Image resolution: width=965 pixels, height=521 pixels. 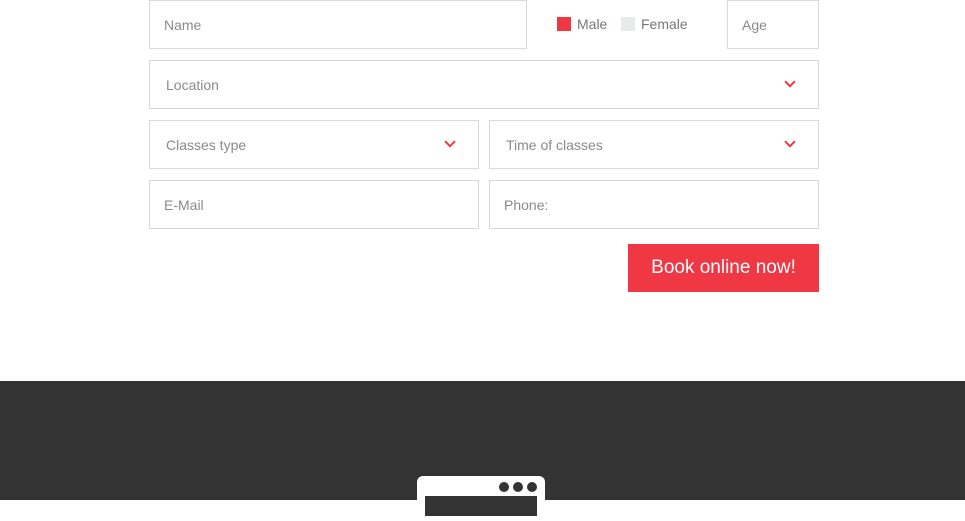 I want to click on male-label: Male, so click(x=592, y=24).